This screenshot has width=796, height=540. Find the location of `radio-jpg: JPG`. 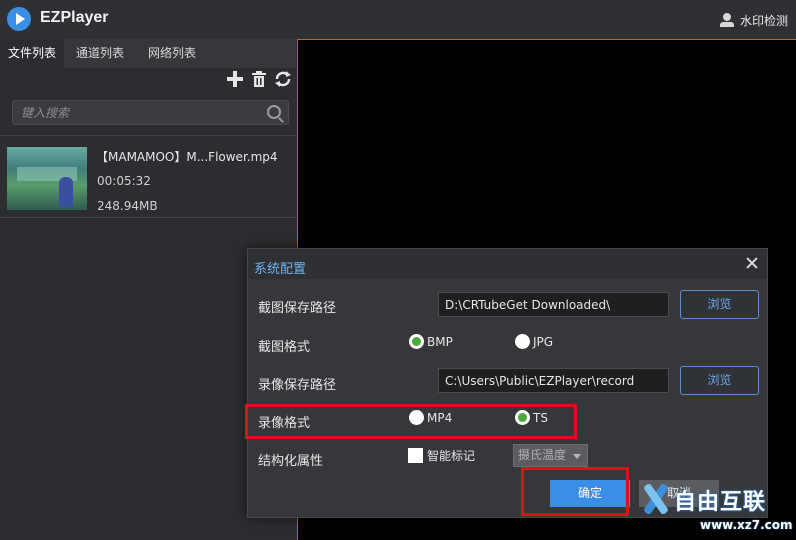

radio-jpg: JPG is located at coordinates (534, 341).